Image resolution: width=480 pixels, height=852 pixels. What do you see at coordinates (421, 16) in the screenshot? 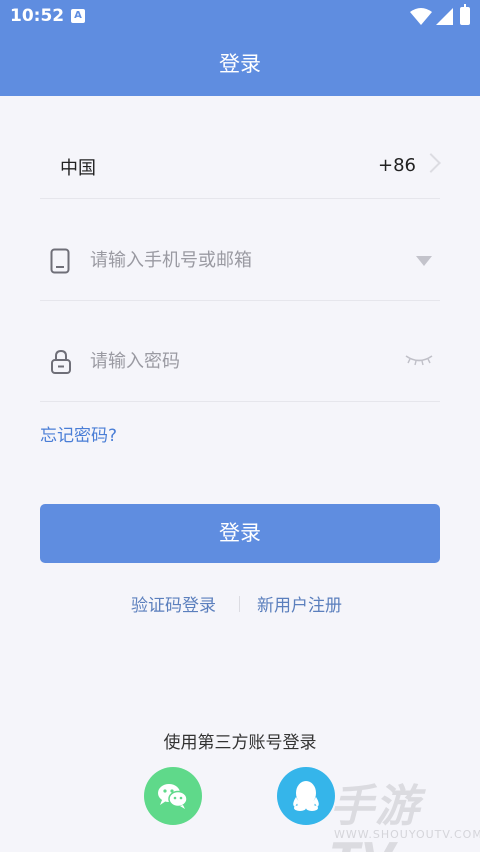
I see `wifi-icon` at bounding box center [421, 16].